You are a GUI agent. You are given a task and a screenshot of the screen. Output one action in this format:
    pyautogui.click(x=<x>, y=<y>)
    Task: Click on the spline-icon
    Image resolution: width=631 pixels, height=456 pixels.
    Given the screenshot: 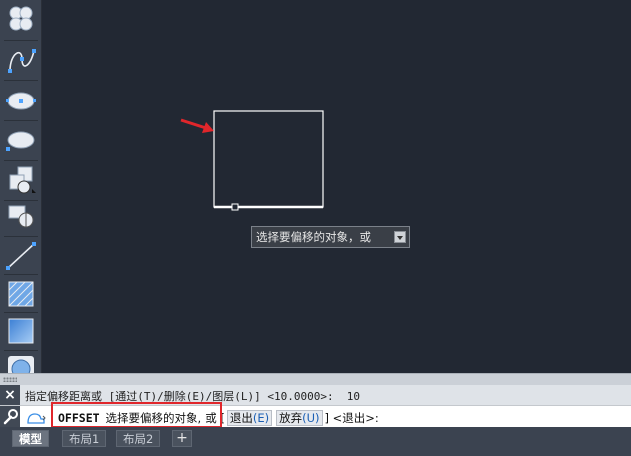 What is the action you would take?
    pyautogui.click(x=21, y=60)
    